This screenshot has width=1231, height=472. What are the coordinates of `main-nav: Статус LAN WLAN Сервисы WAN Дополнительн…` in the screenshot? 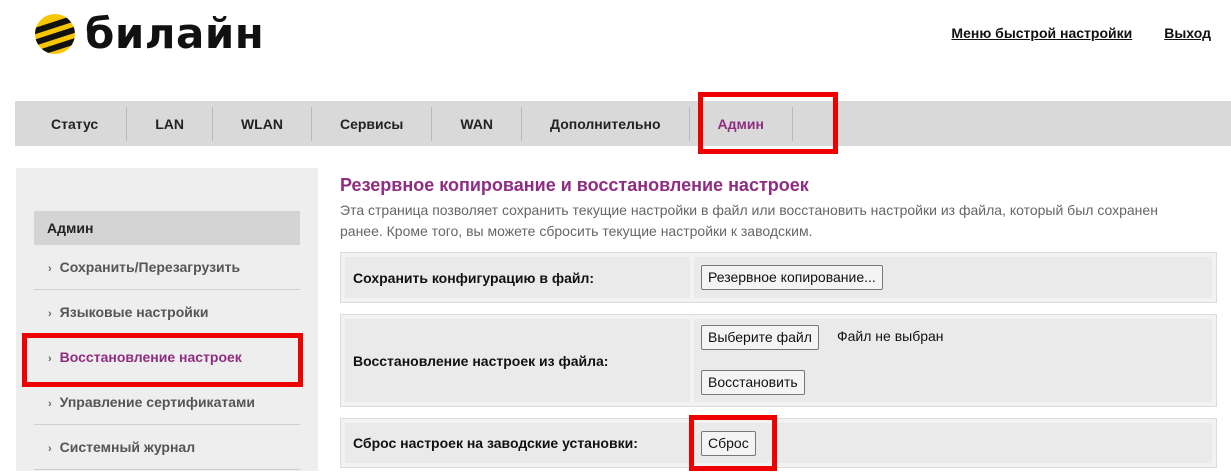 It's located at (623, 123).